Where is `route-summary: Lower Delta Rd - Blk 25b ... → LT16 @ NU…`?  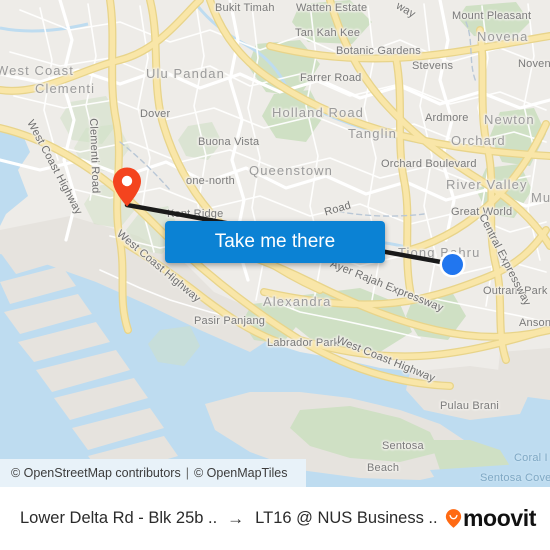
route-summary: Lower Delta Rd - Blk 25b ... → LT16 @ NU… is located at coordinates (228, 518).